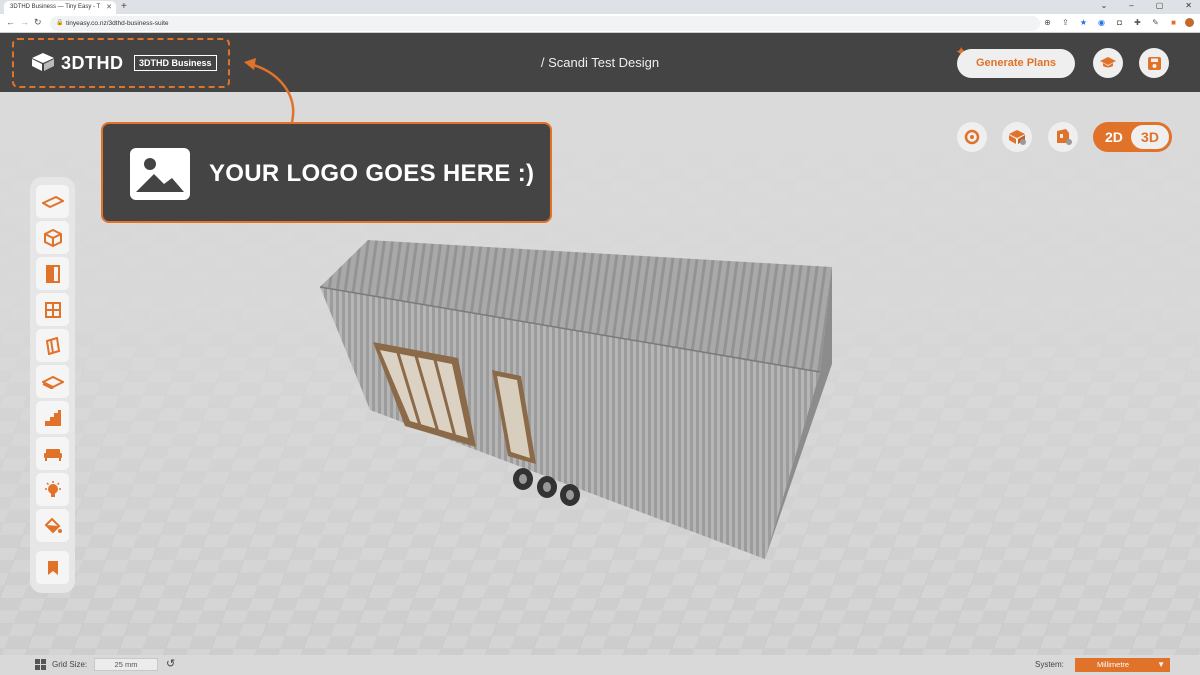 Image resolution: width=1200 pixels, height=675 pixels. Describe the element at coordinates (24, 22) in the screenshot. I see `forward-arrow-icon: →` at that location.